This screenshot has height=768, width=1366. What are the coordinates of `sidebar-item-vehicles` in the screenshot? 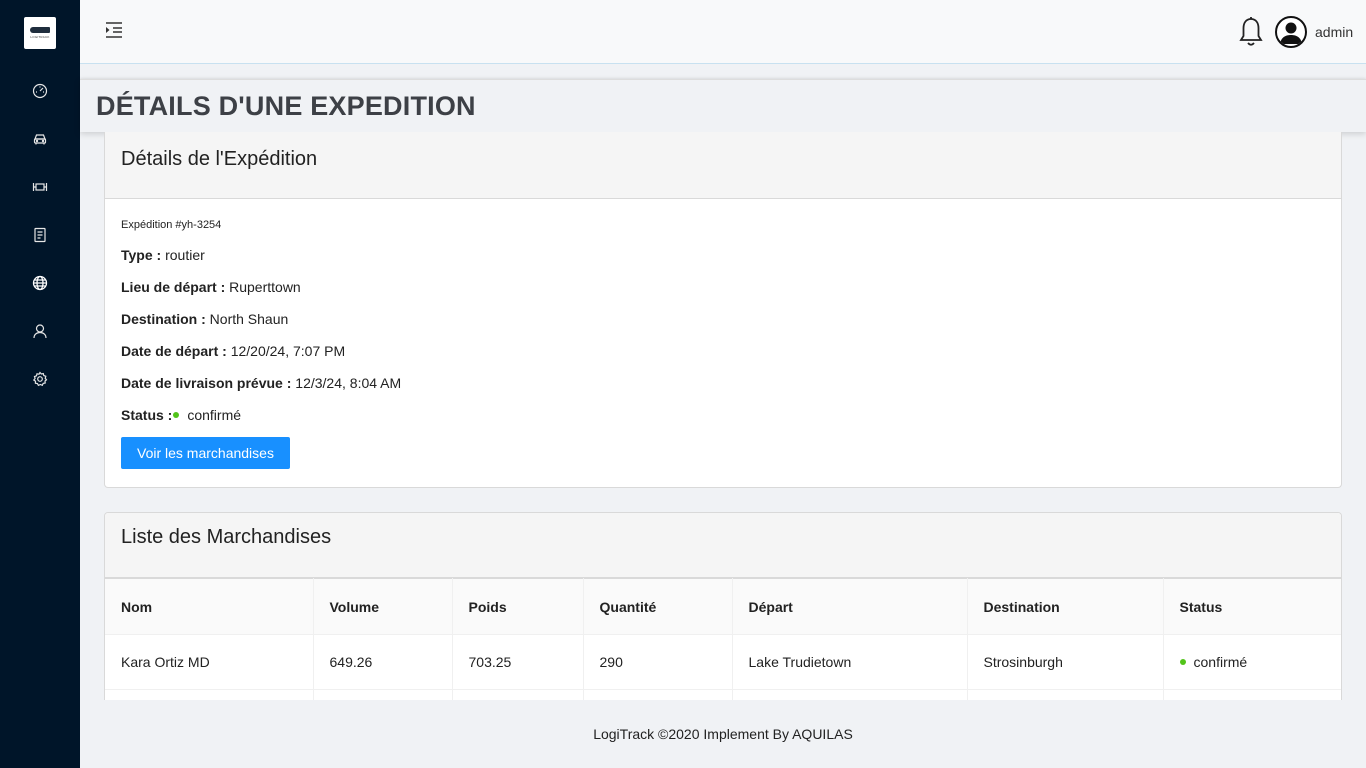 It's located at (40, 139).